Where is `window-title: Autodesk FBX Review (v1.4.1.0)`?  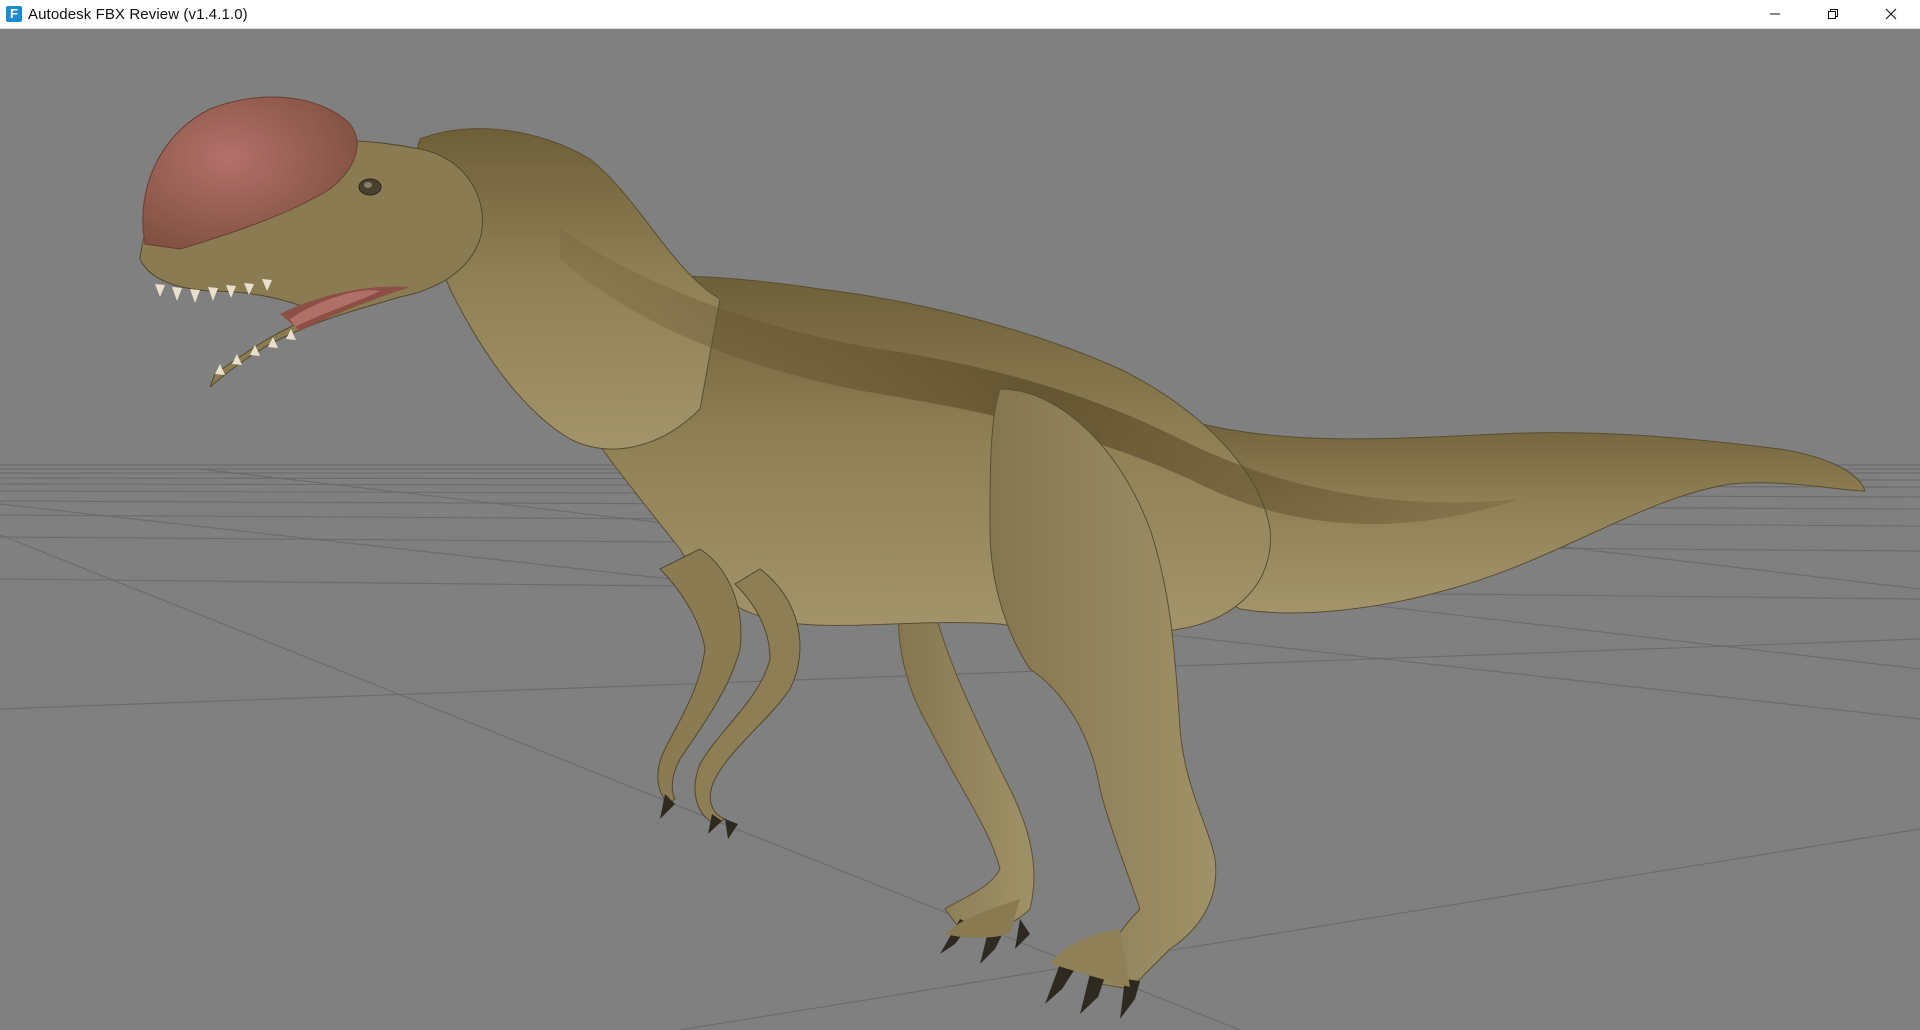
window-title: Autodesk FBX Review (v1.4.1.0) is located at coordinates (138, 14).